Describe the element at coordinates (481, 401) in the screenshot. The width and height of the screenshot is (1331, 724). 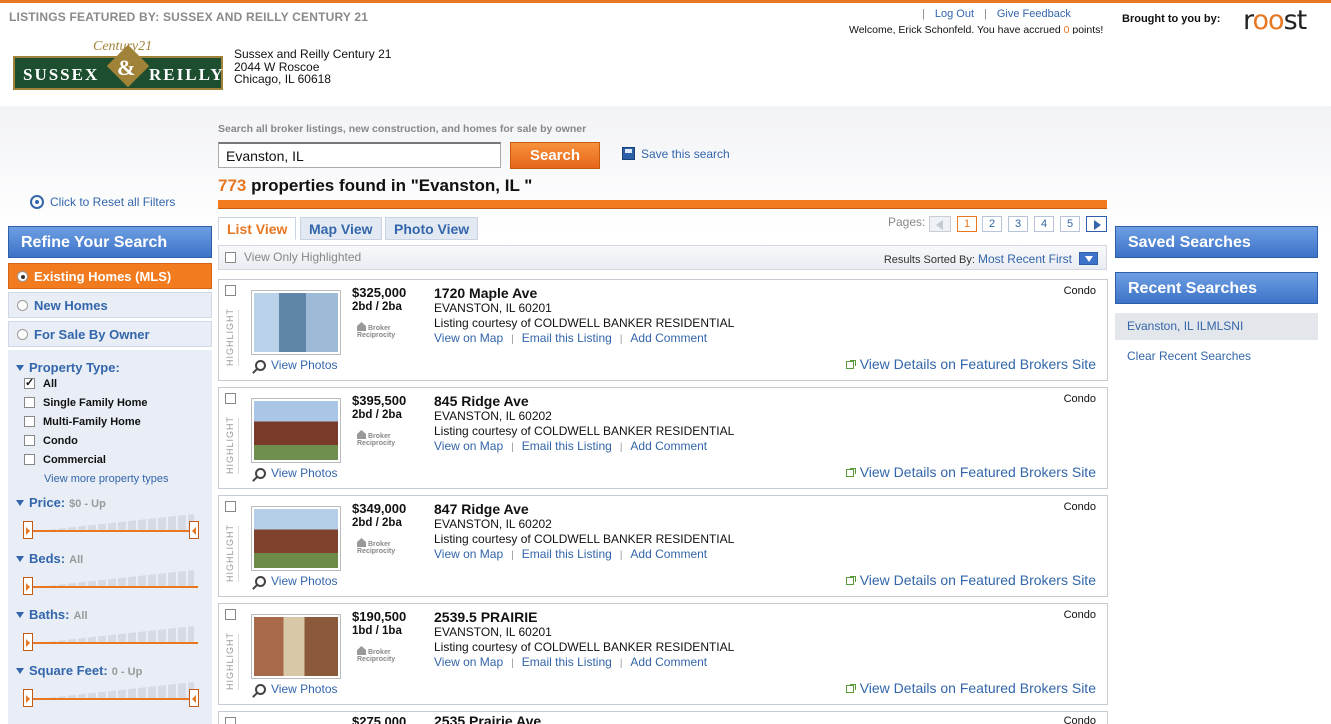
I see `listing-address: 845 Ridge Ave` at that location.